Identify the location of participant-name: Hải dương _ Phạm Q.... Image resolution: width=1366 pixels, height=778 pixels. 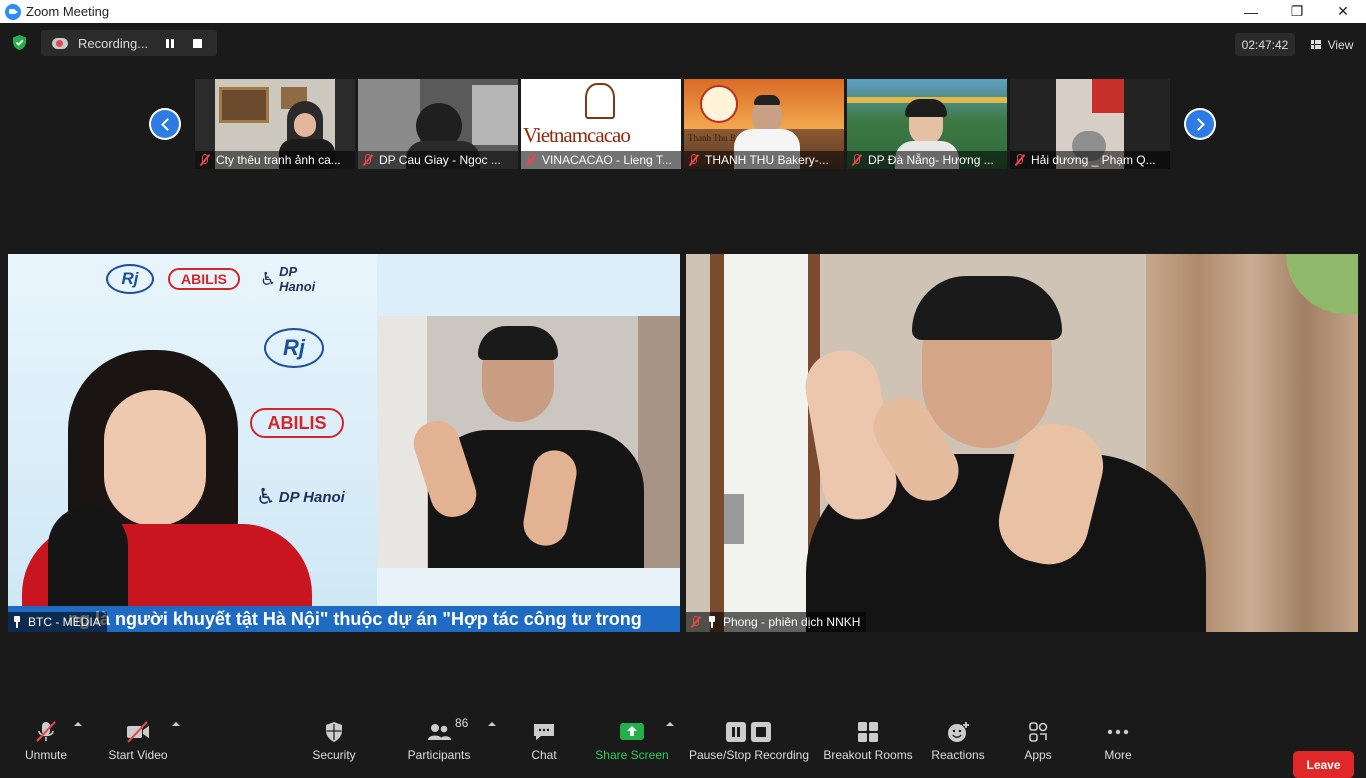
(1090, 160).